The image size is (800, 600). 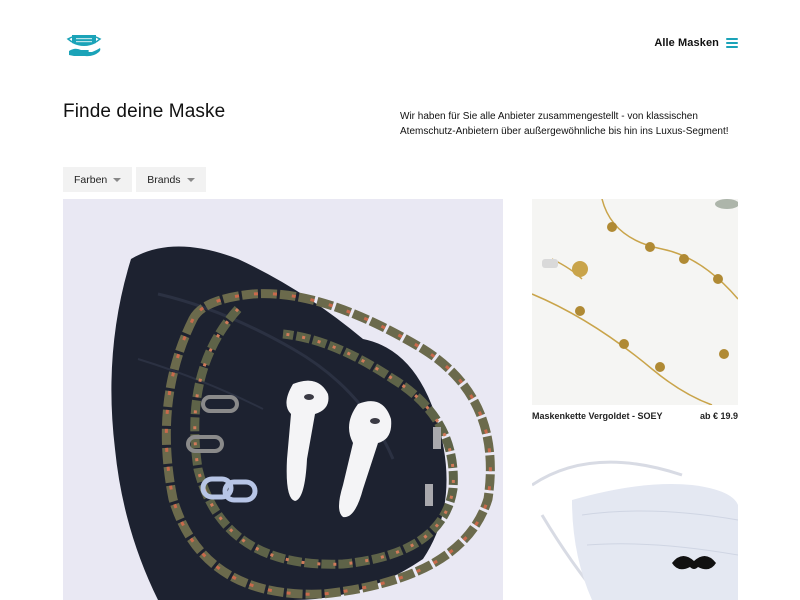 I want to click on page-title: Finde deine Maske, so click(x=144, y=111).